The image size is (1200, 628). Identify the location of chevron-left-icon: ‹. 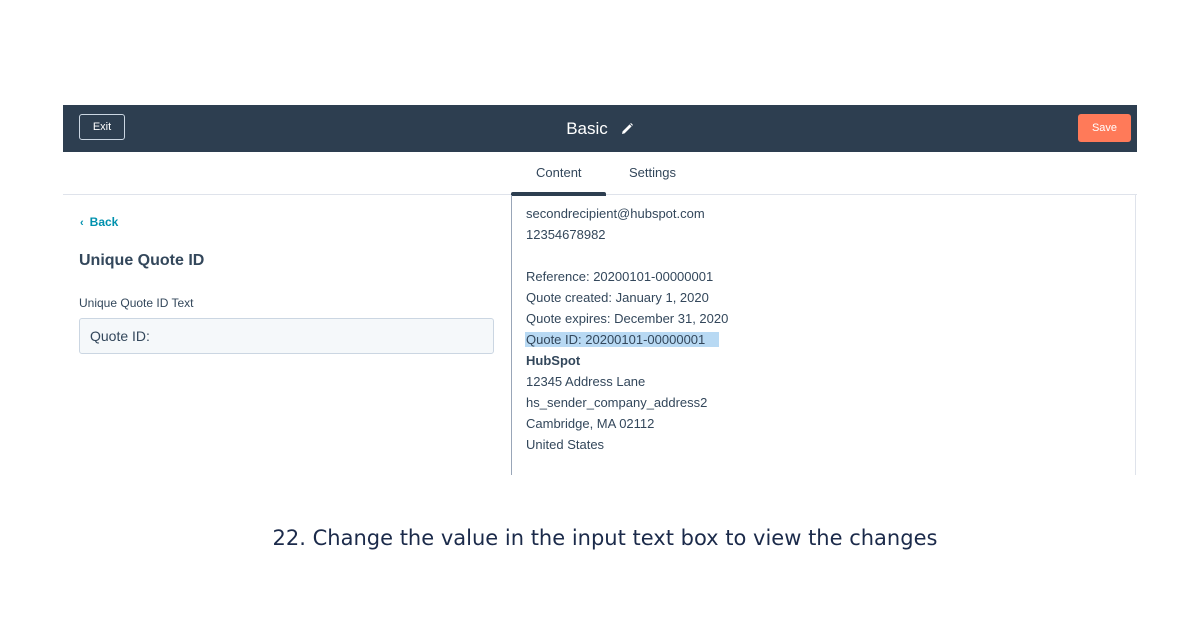
(82, 223).